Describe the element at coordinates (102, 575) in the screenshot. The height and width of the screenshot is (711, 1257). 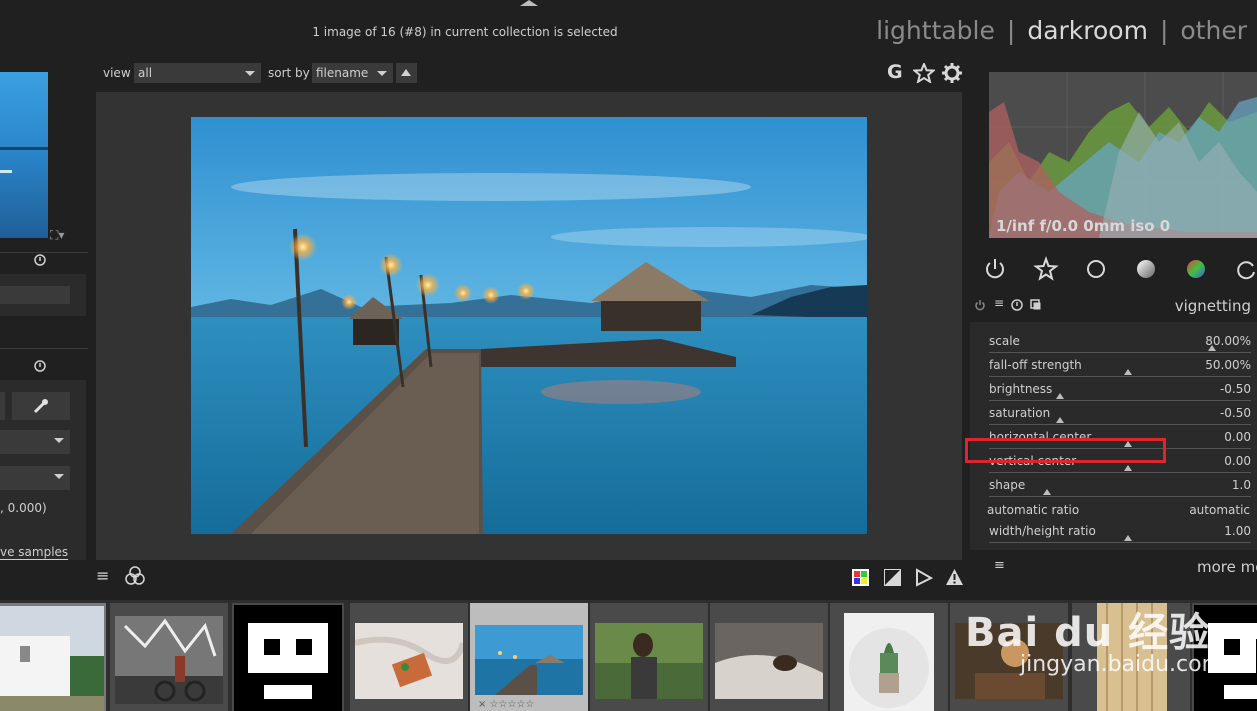
I see `menu-icon: ≡` at that location.